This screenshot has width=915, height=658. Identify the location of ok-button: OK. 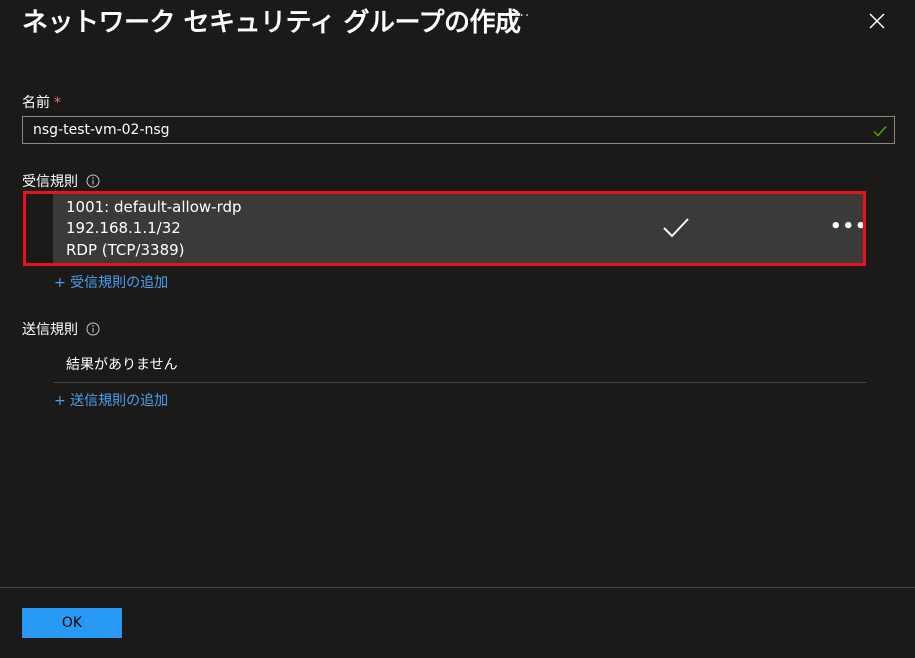
(72, 623).